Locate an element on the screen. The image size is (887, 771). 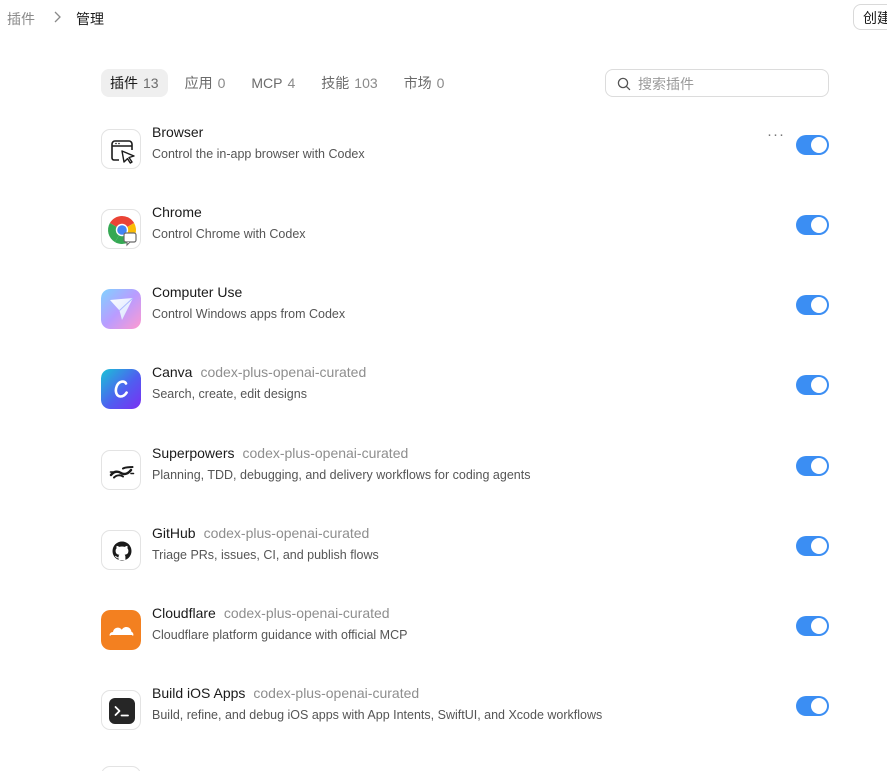
tab-skills: 技能 103 is located at coordinates (349, 83).